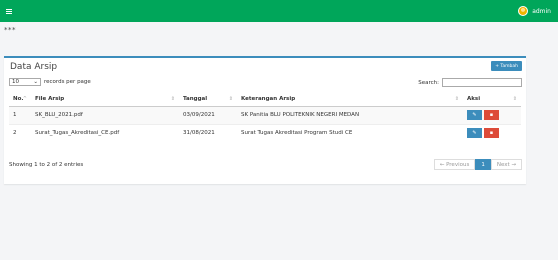 This screenshot has width=558, height=260. Describe the element at coordinates (35, 82) in the screenshot. I see `chevron-down-icon: ⌄` at that location.